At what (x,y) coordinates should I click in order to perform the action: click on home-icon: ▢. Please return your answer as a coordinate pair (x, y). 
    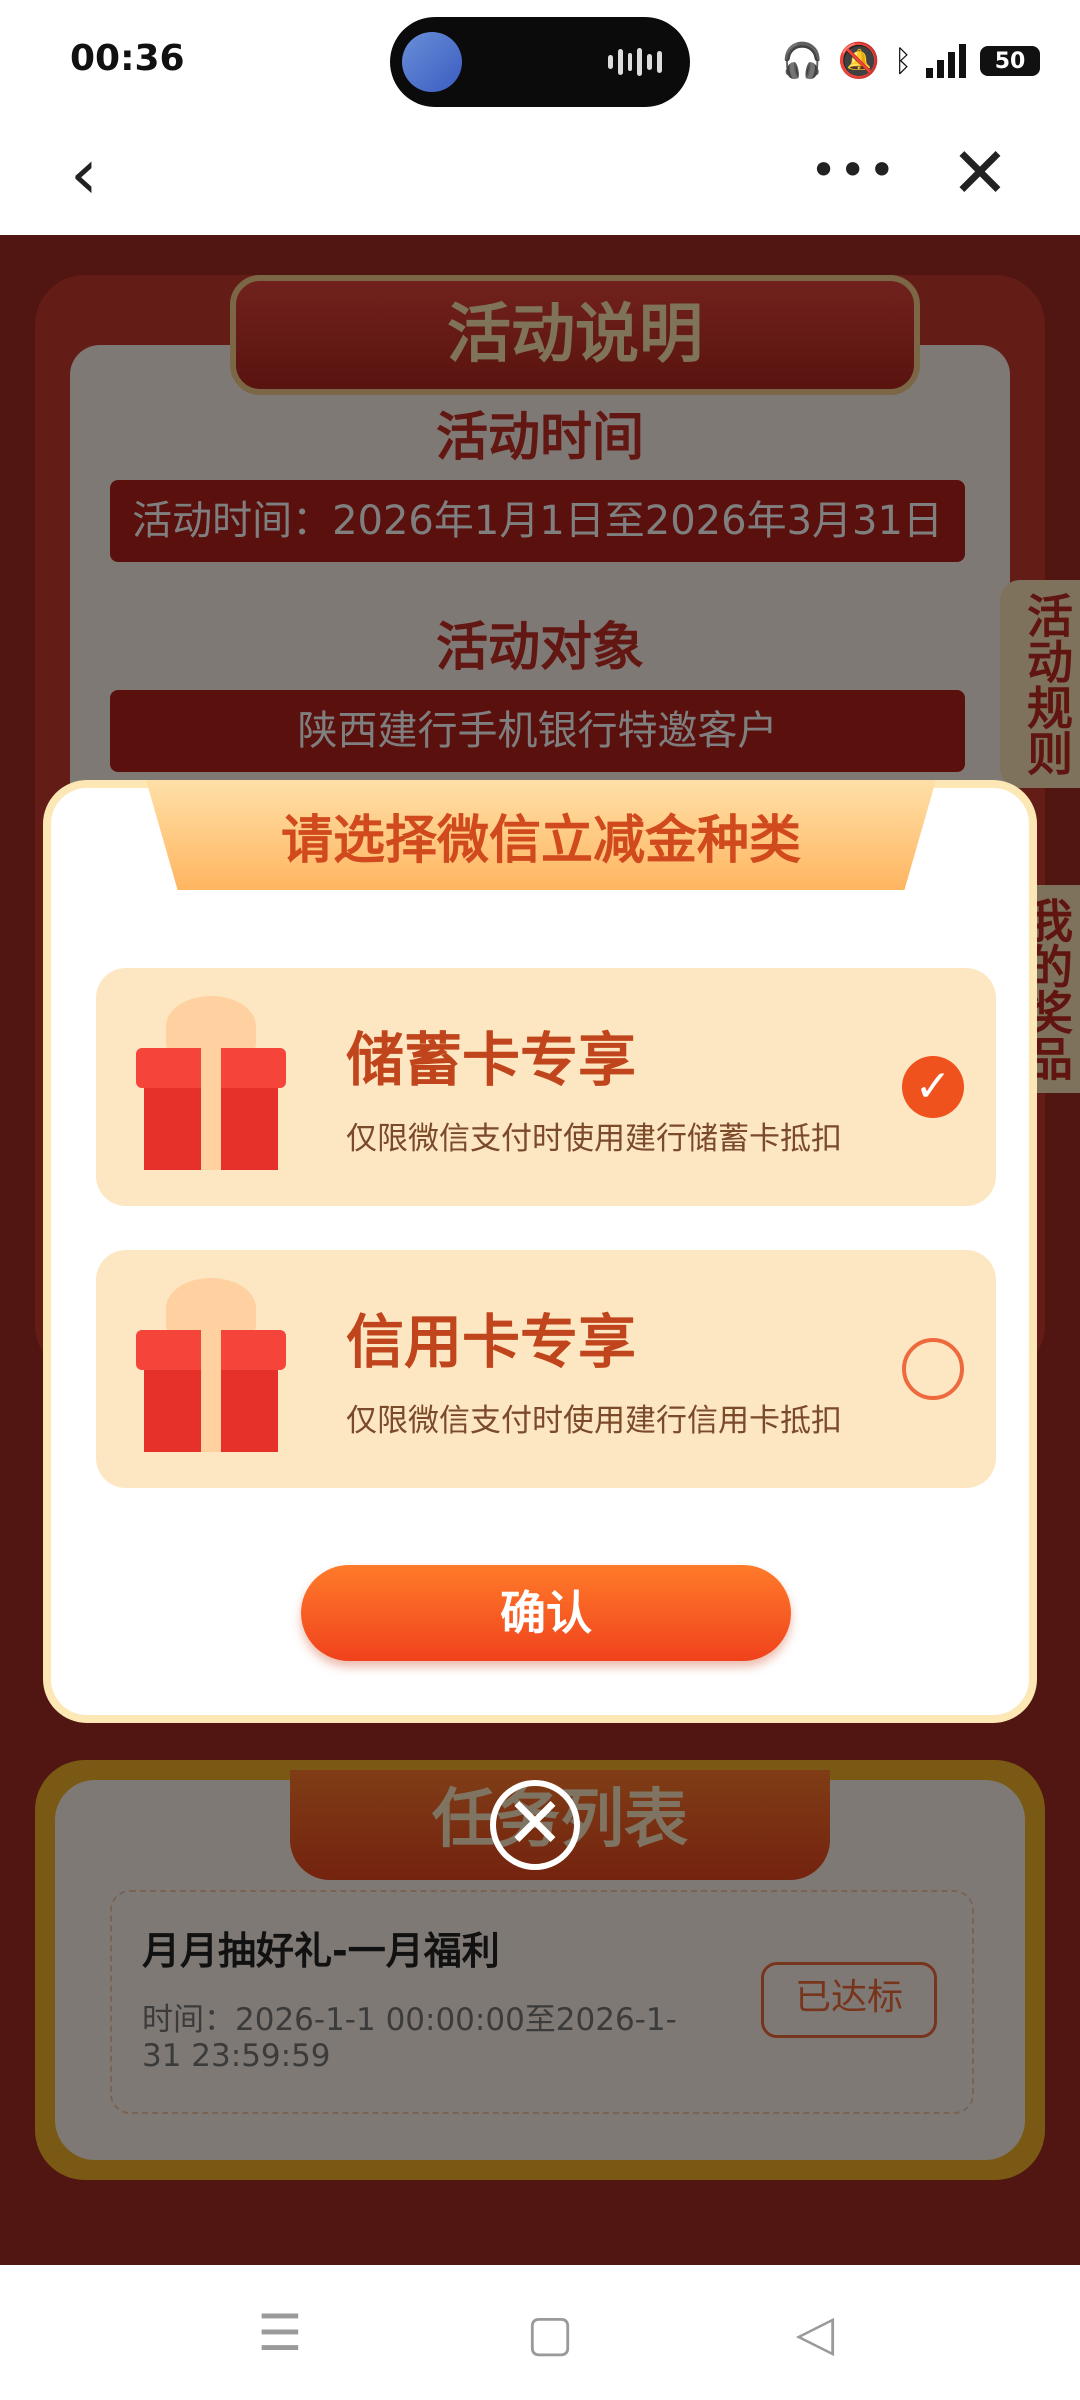
    Looking at the image, I should click on (550, 2333).